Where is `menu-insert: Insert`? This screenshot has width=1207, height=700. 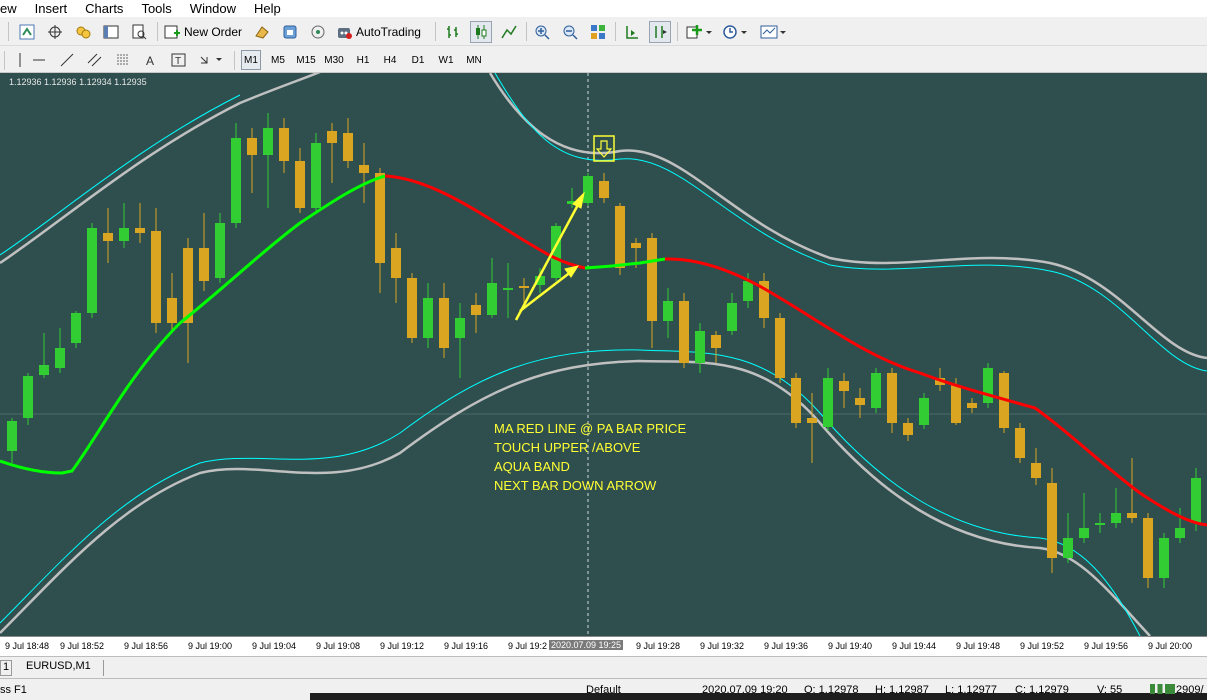
menu-insert: Insert is located at coordinates (51, 8).